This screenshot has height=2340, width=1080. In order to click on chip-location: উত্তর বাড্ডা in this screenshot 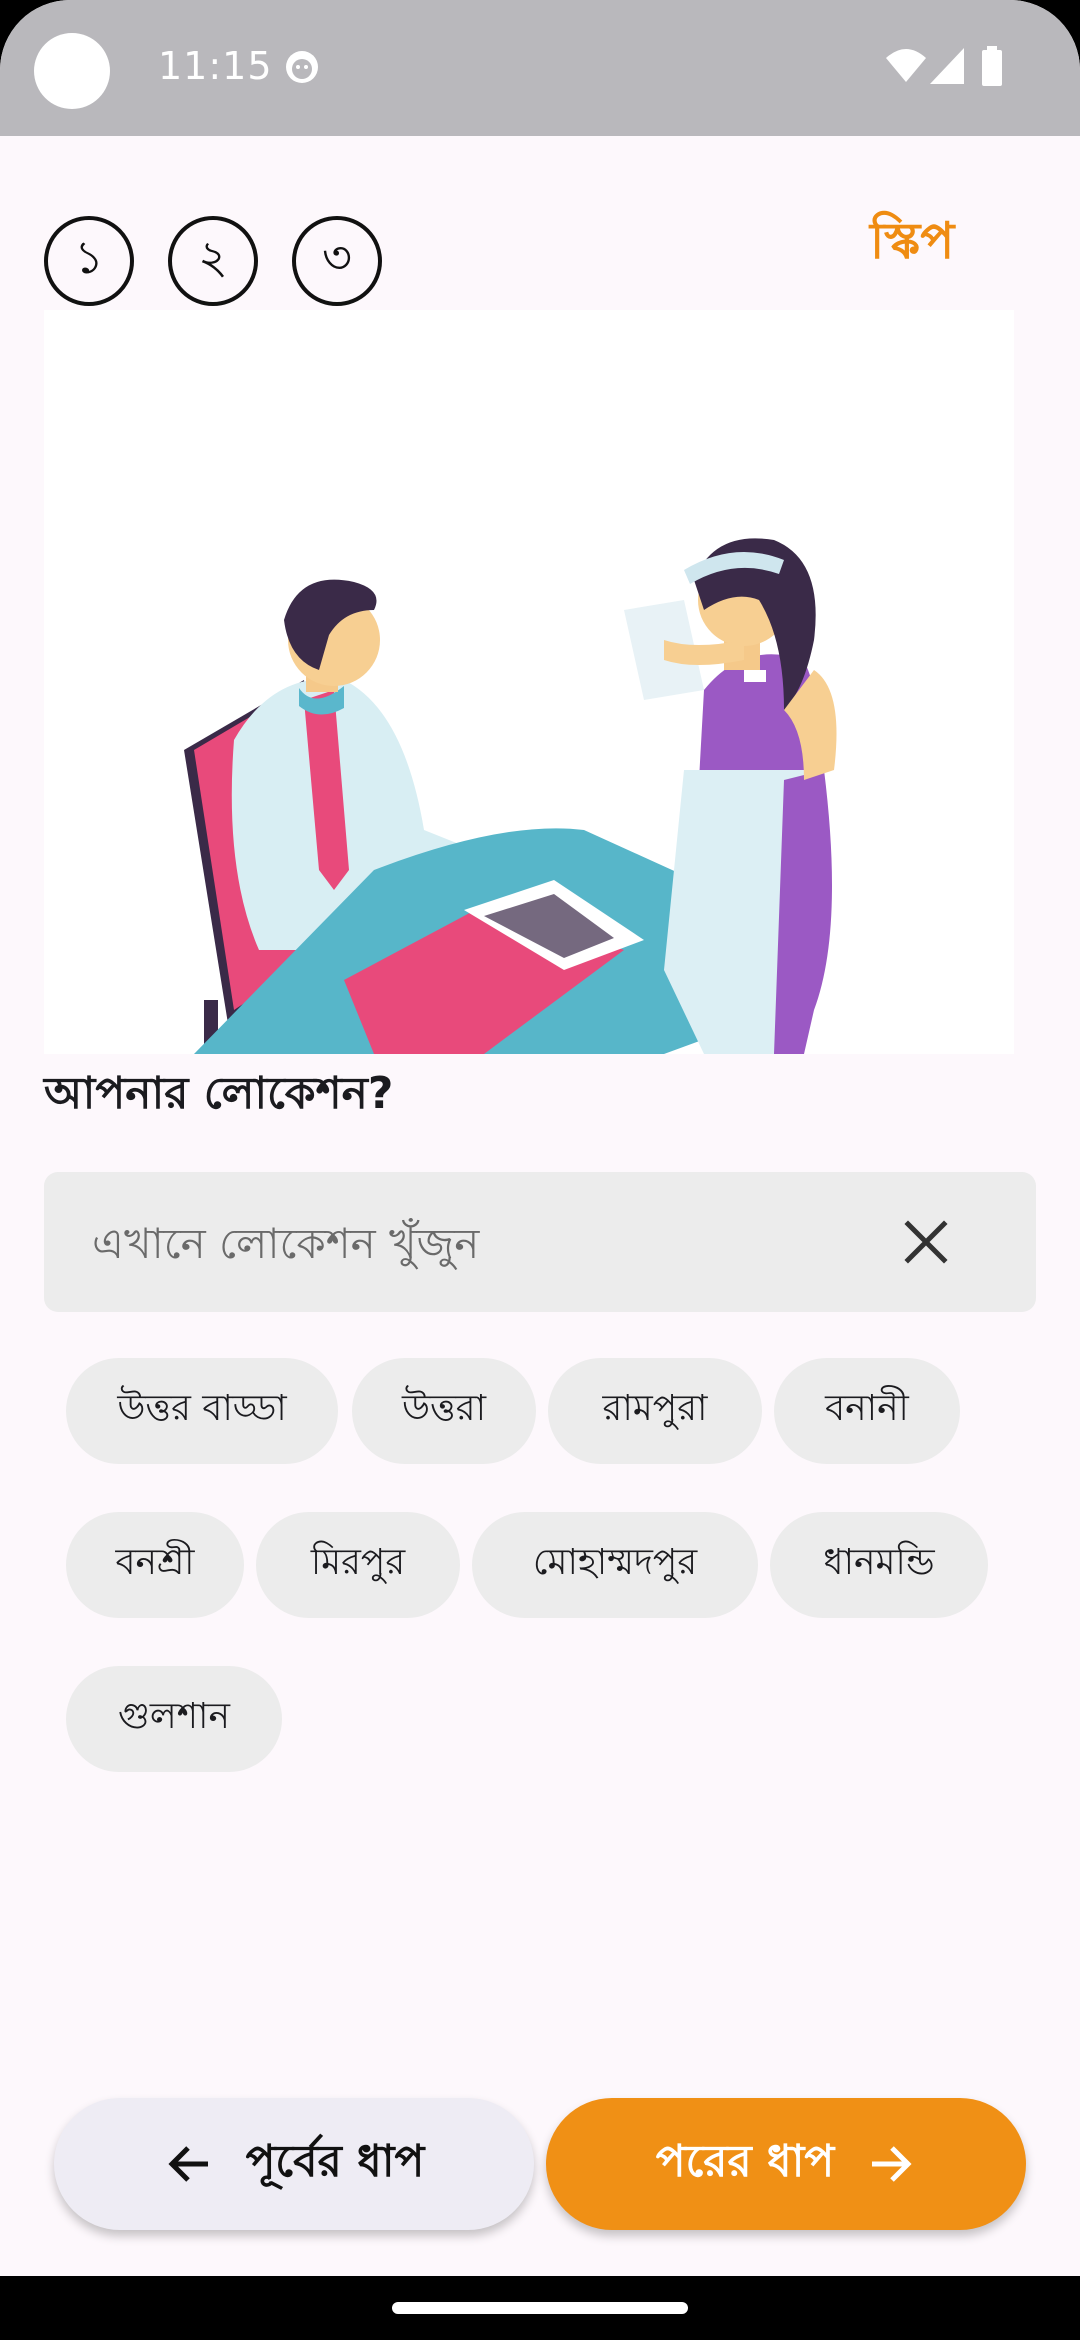, I will do `click(202, 1411)`.